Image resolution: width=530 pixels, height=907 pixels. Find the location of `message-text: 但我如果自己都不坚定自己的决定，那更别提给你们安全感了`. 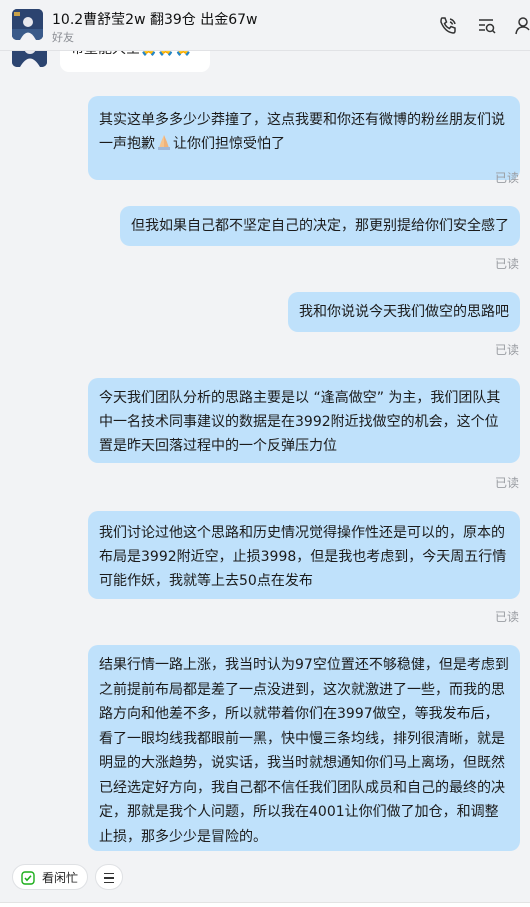

message-text: 但我如果自己都不坚定自己的决定，那更别提给你们安全感了 is located at coordinates (320, 226).